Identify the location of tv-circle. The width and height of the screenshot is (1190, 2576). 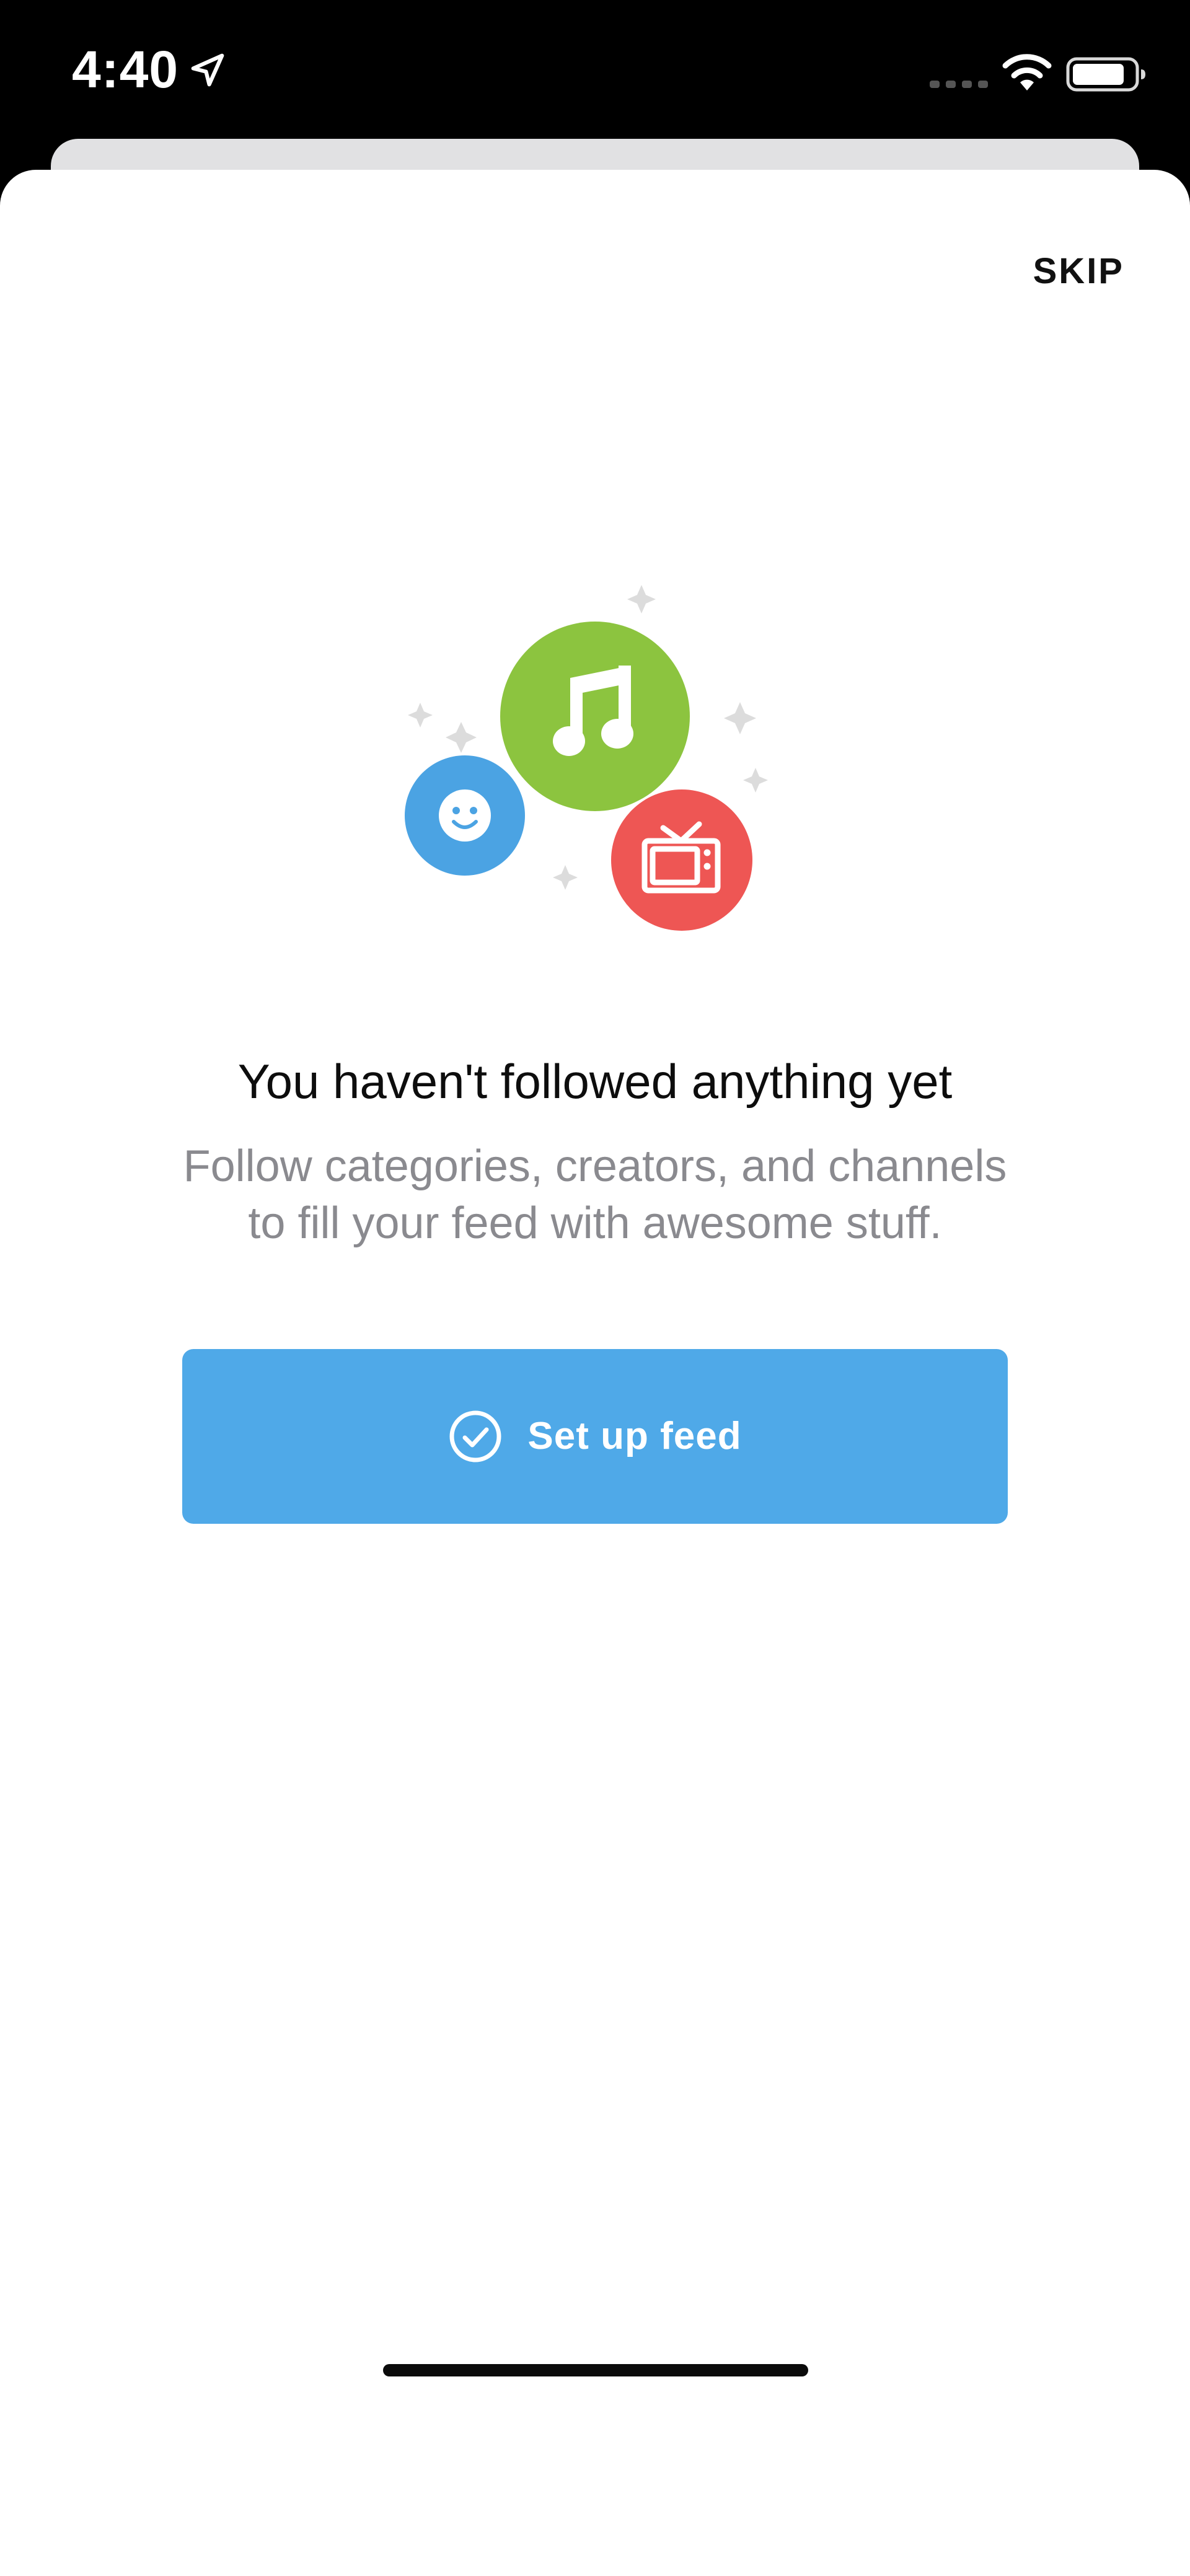
(681, 860).